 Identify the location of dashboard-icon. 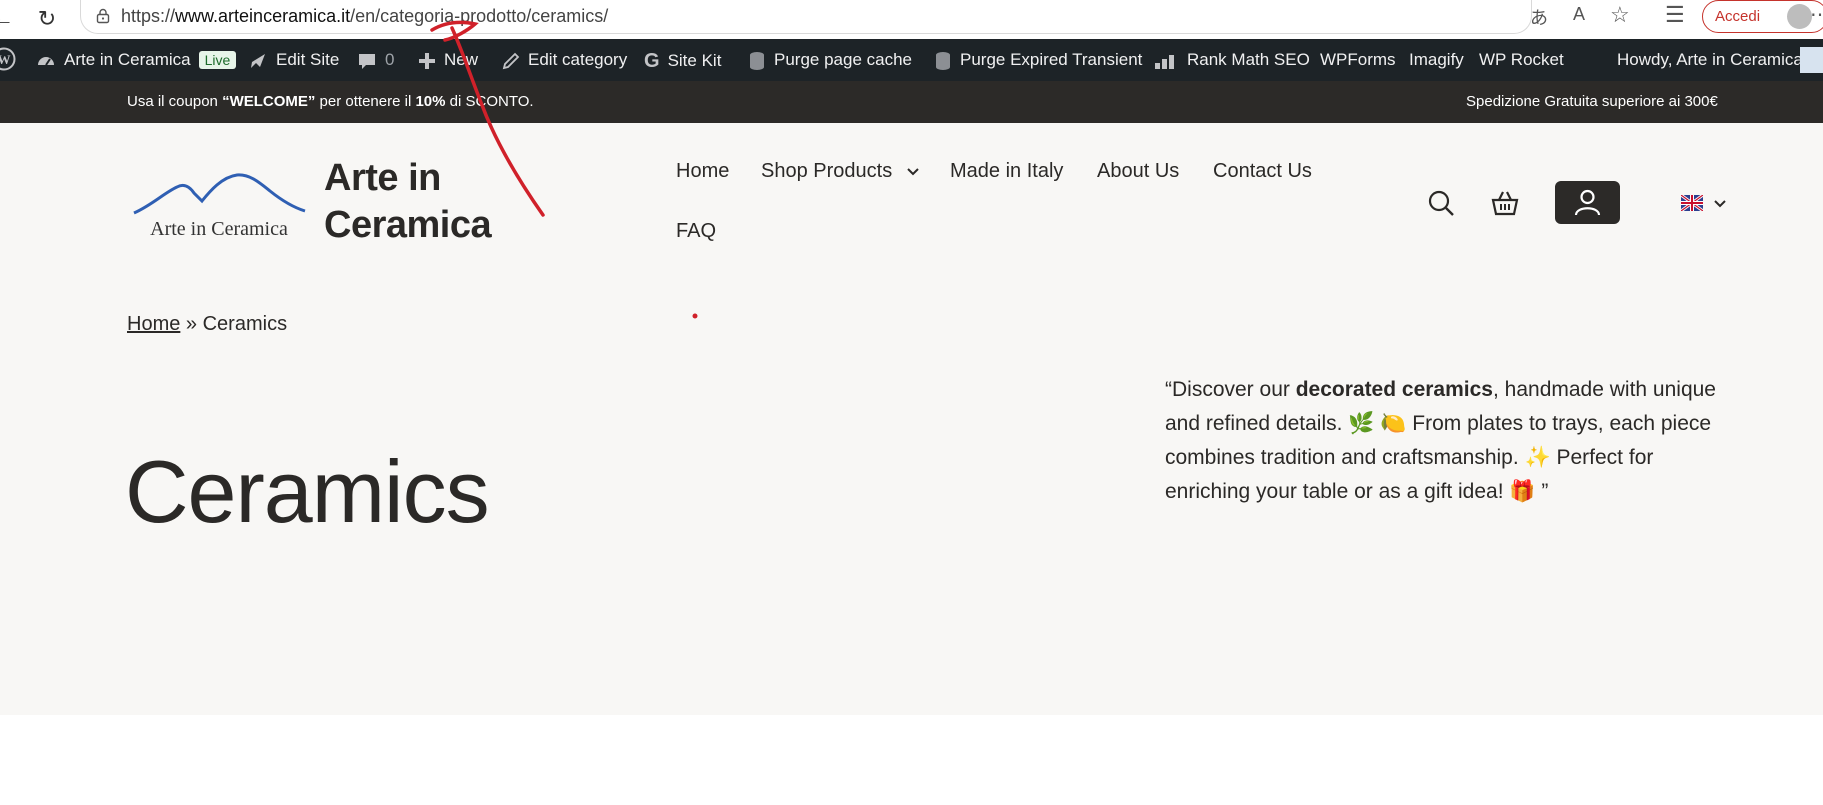
(46, 61).